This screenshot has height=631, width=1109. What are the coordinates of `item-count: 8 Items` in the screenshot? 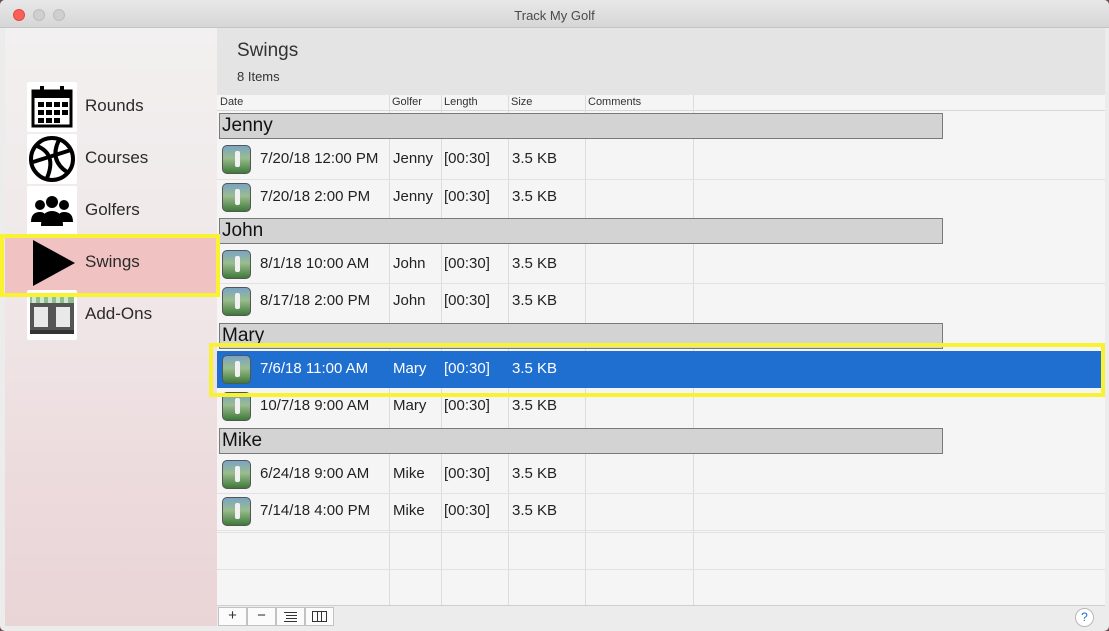 It's located at (258, 76).